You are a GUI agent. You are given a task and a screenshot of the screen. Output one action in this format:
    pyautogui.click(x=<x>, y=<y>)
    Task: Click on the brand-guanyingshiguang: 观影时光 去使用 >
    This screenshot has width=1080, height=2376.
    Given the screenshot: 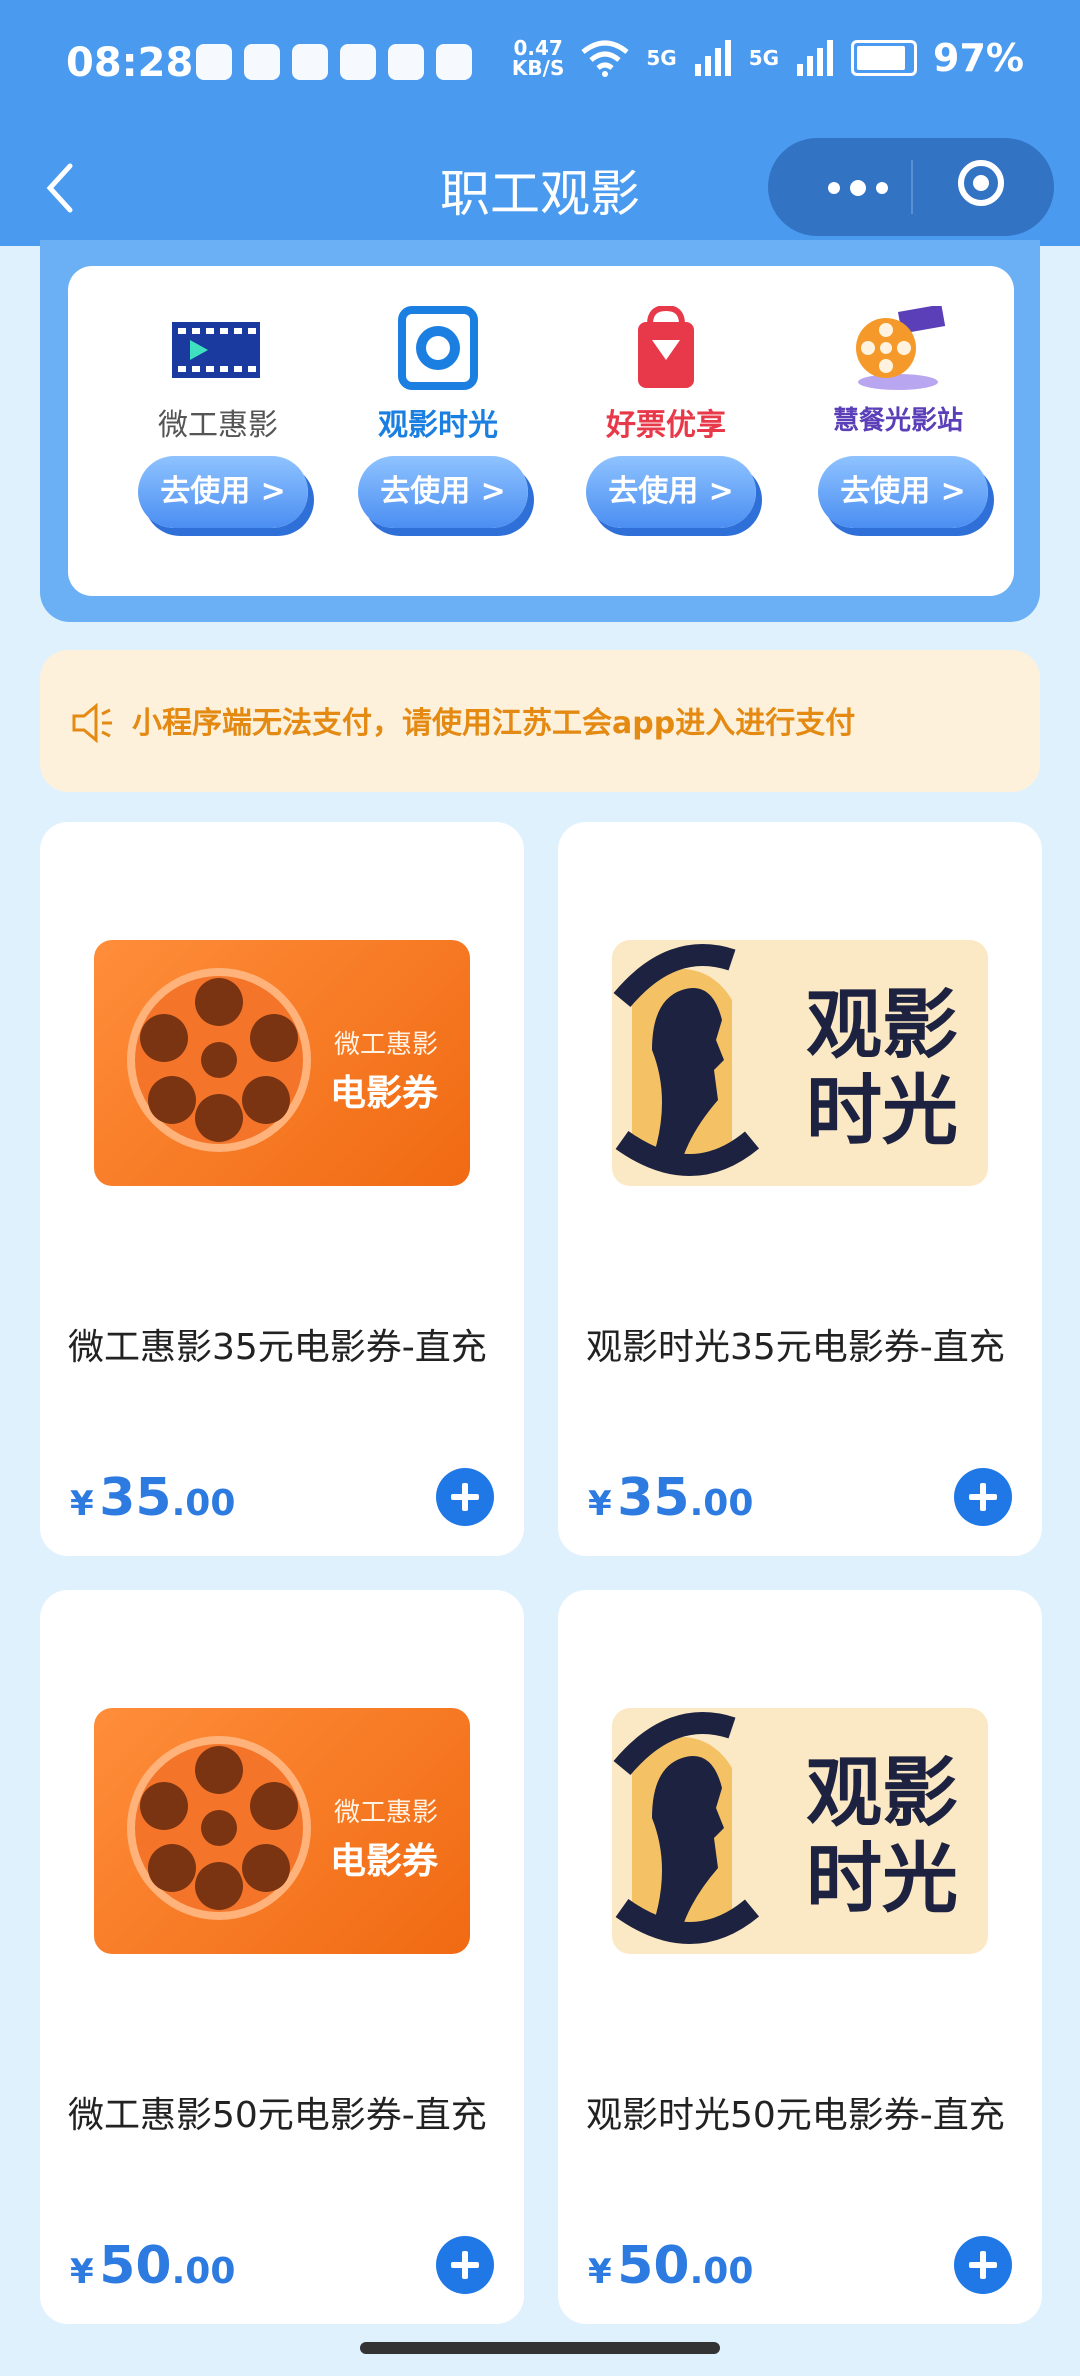 What is the action you would take?
    pyautogui.click(x=438, y=431)
    